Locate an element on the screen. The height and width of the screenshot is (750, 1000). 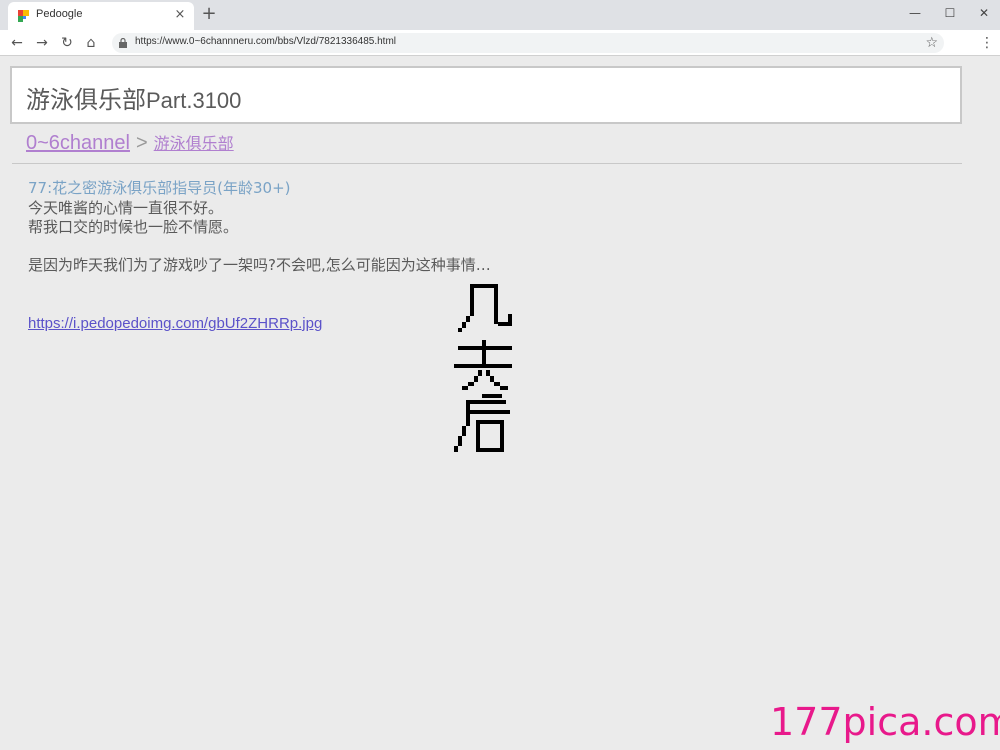
image-link: https://i.pedopedoimg.com/gbUf2ZHRRp.jpg is located at coordinates (175, 323).